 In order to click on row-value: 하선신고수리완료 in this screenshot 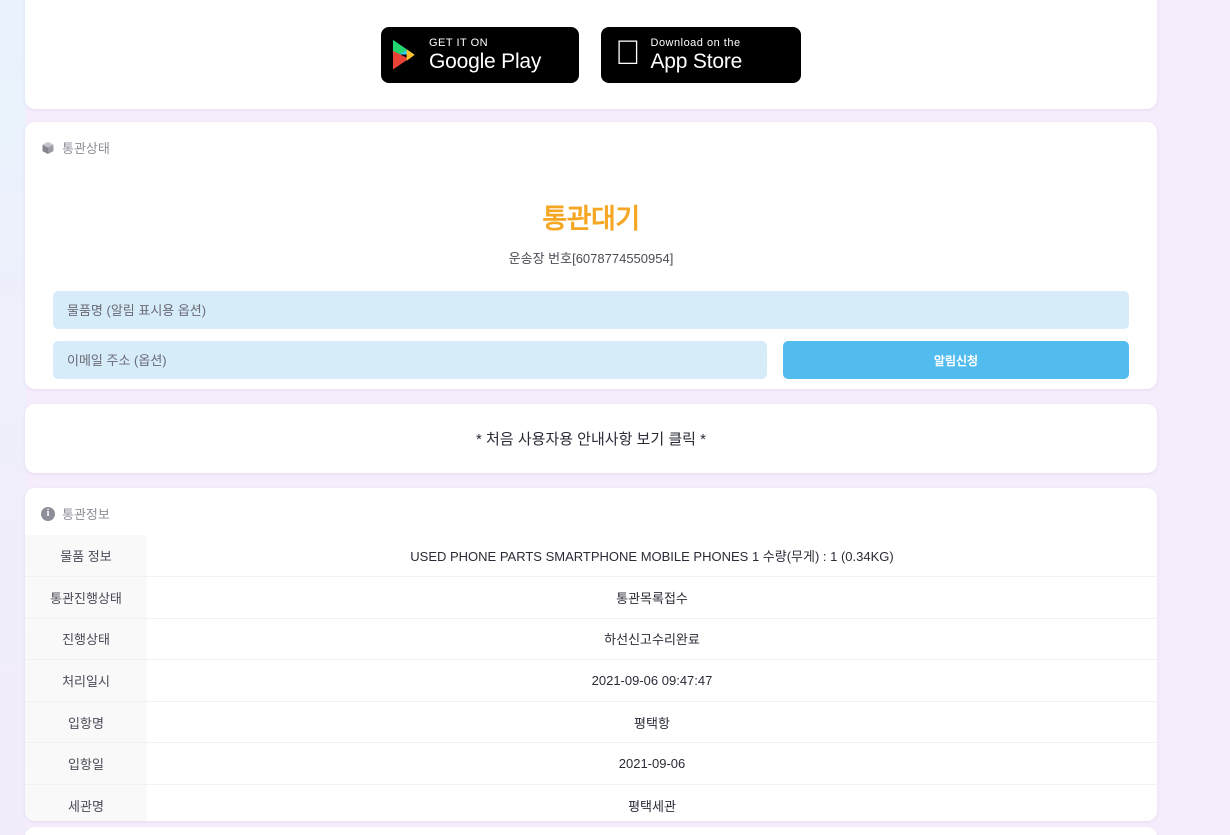, I will do `click(652, 639)`.